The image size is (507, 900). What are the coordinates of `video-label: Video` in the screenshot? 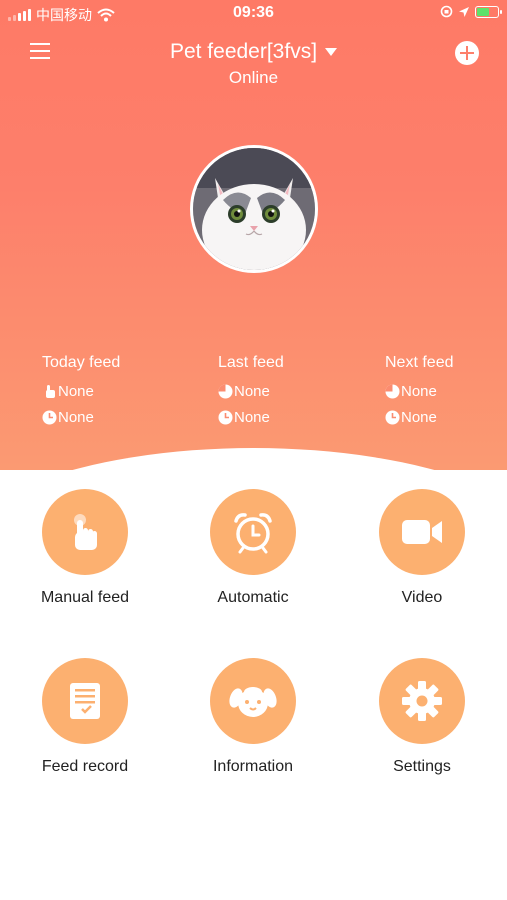 It's located at (422, 597).